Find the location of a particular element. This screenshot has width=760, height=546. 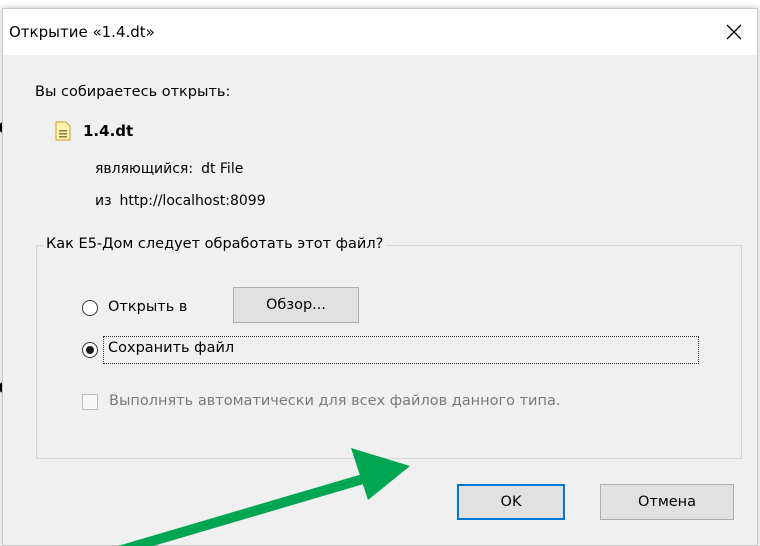

close-button is located at coordinates (734, 32).